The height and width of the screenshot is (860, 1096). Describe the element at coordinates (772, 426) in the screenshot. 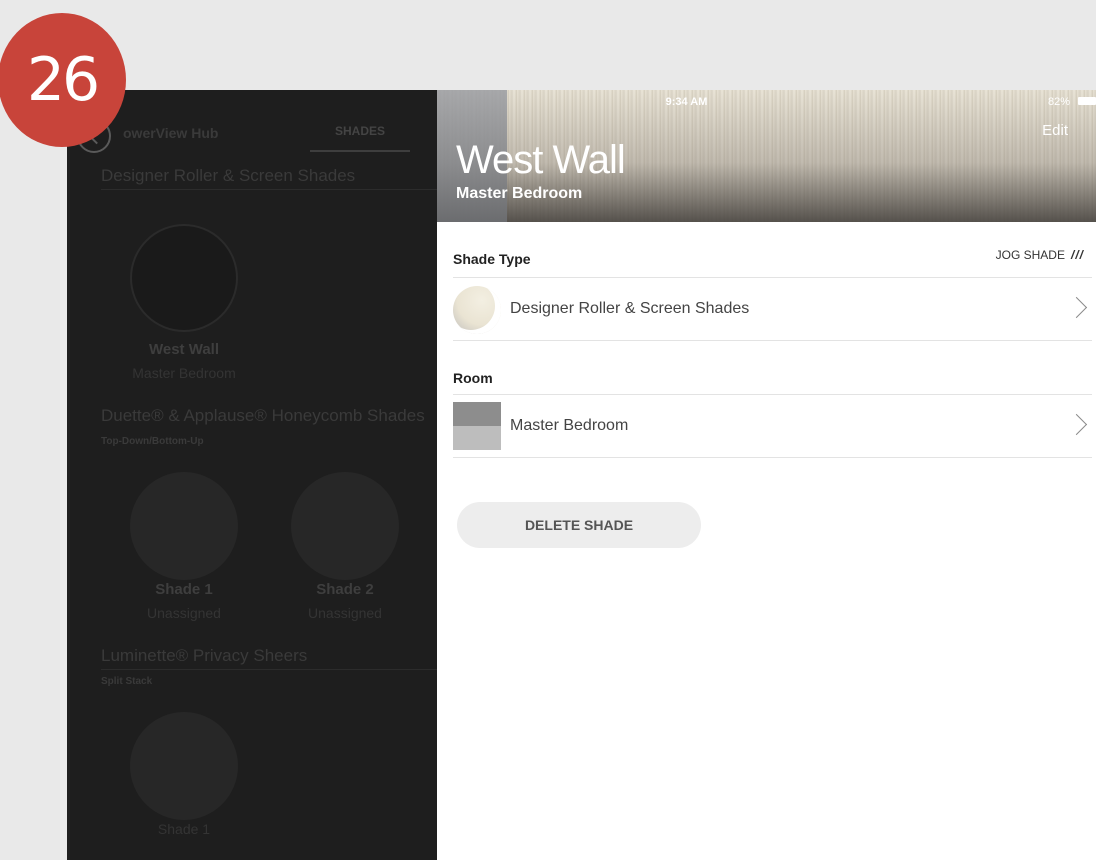

I see `room-row: Master Bedroom` at that location.